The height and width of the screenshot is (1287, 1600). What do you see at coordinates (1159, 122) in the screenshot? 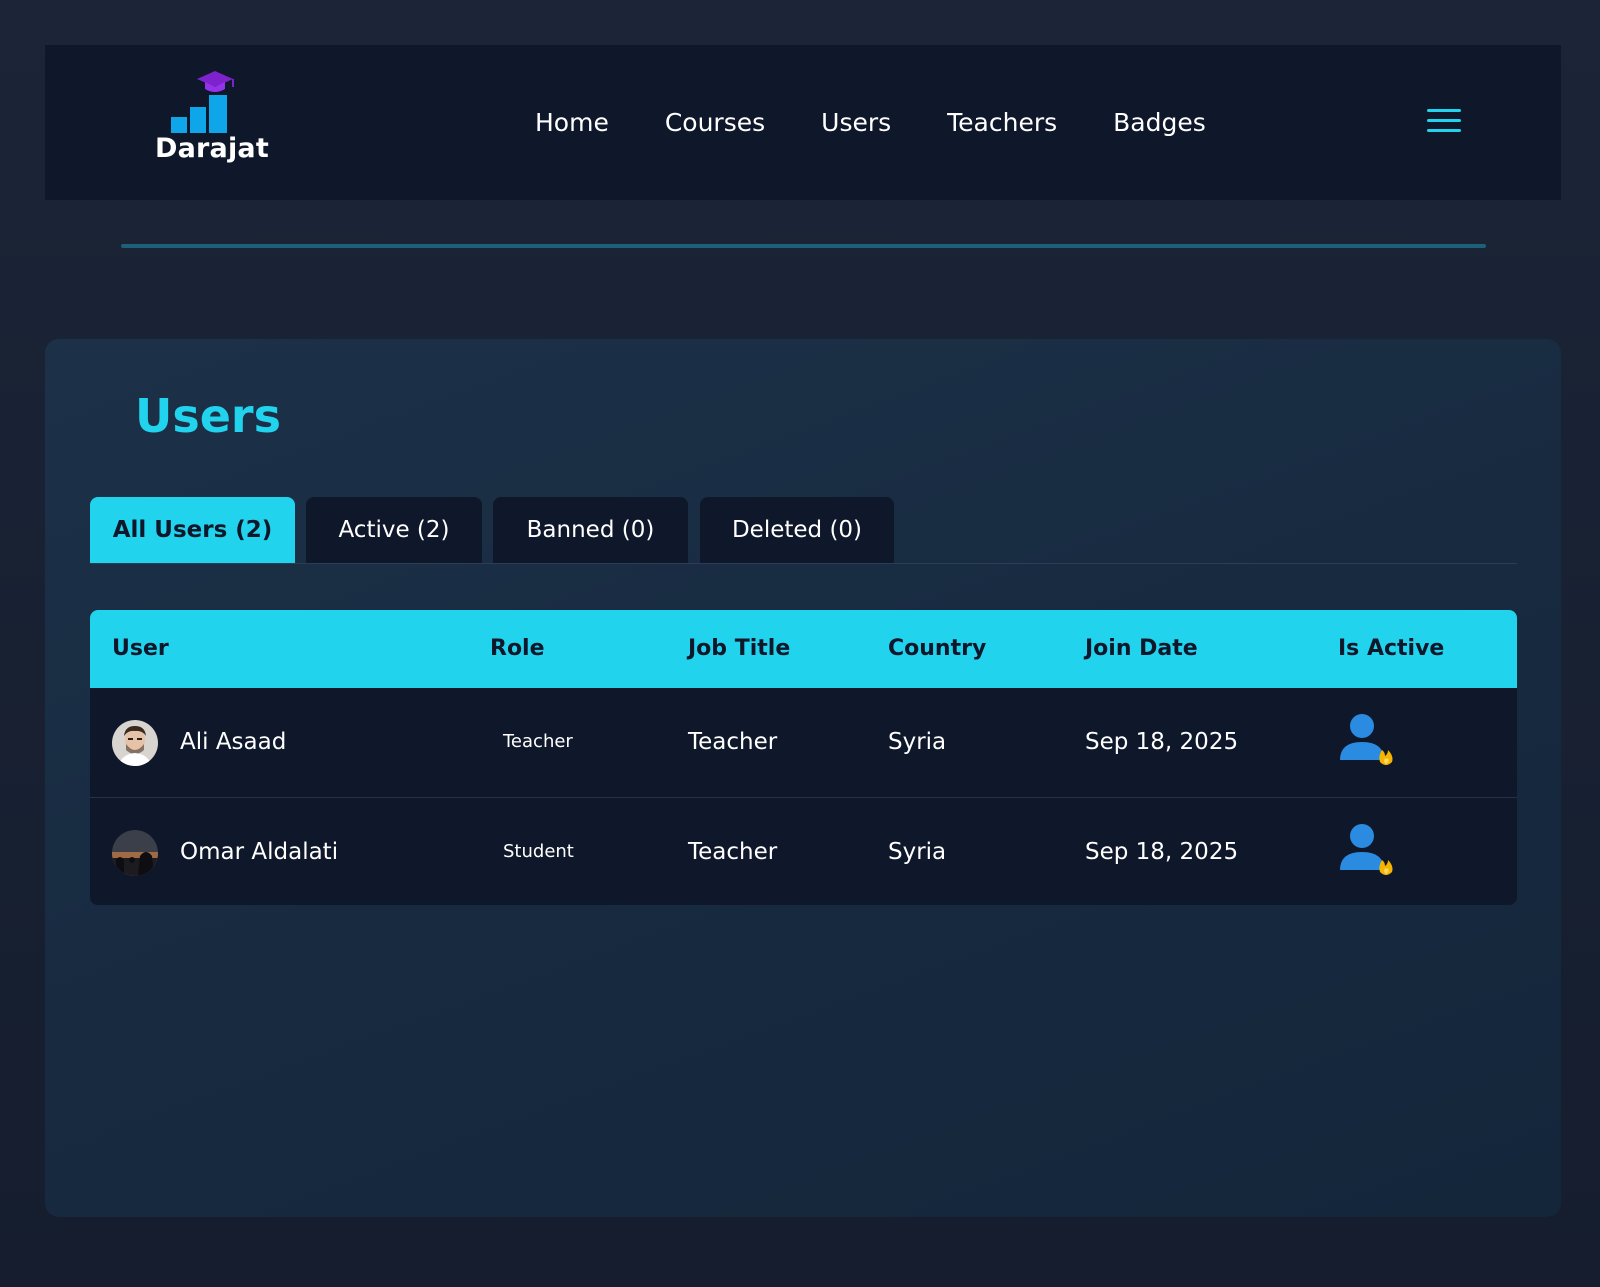
I see `nav-badges: Badges` at bounding box center [1159, 122].